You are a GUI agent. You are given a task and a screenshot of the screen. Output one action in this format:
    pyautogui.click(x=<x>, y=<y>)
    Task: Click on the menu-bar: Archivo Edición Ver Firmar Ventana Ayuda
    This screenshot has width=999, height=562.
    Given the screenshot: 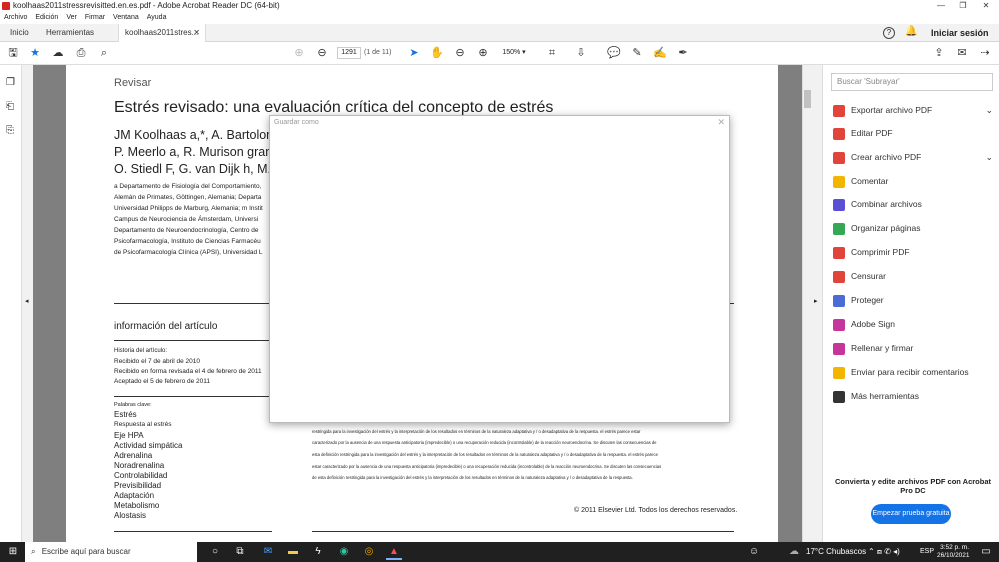 What is the action you would take?
    pyautogui.click(x=499, y=18)
    